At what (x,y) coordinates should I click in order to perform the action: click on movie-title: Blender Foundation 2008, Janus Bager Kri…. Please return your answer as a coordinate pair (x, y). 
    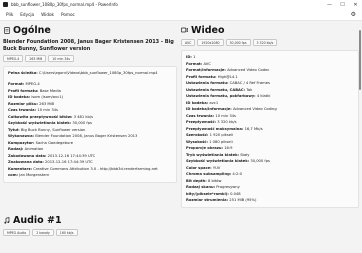
    Looking at the image, I should click on (88, 45).